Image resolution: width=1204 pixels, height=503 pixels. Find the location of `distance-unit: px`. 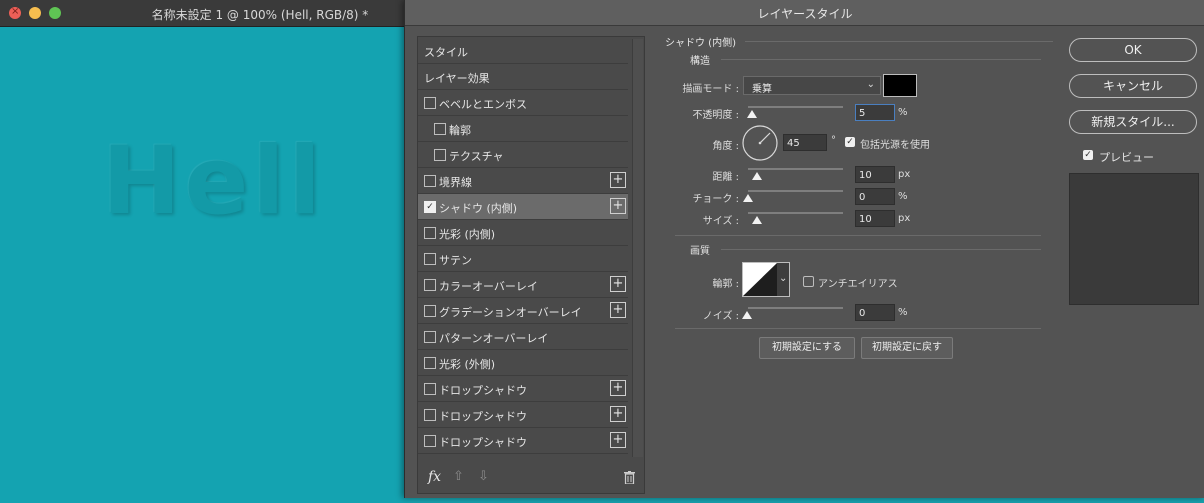

distance-unit: px is located at coordinates (904, 174).